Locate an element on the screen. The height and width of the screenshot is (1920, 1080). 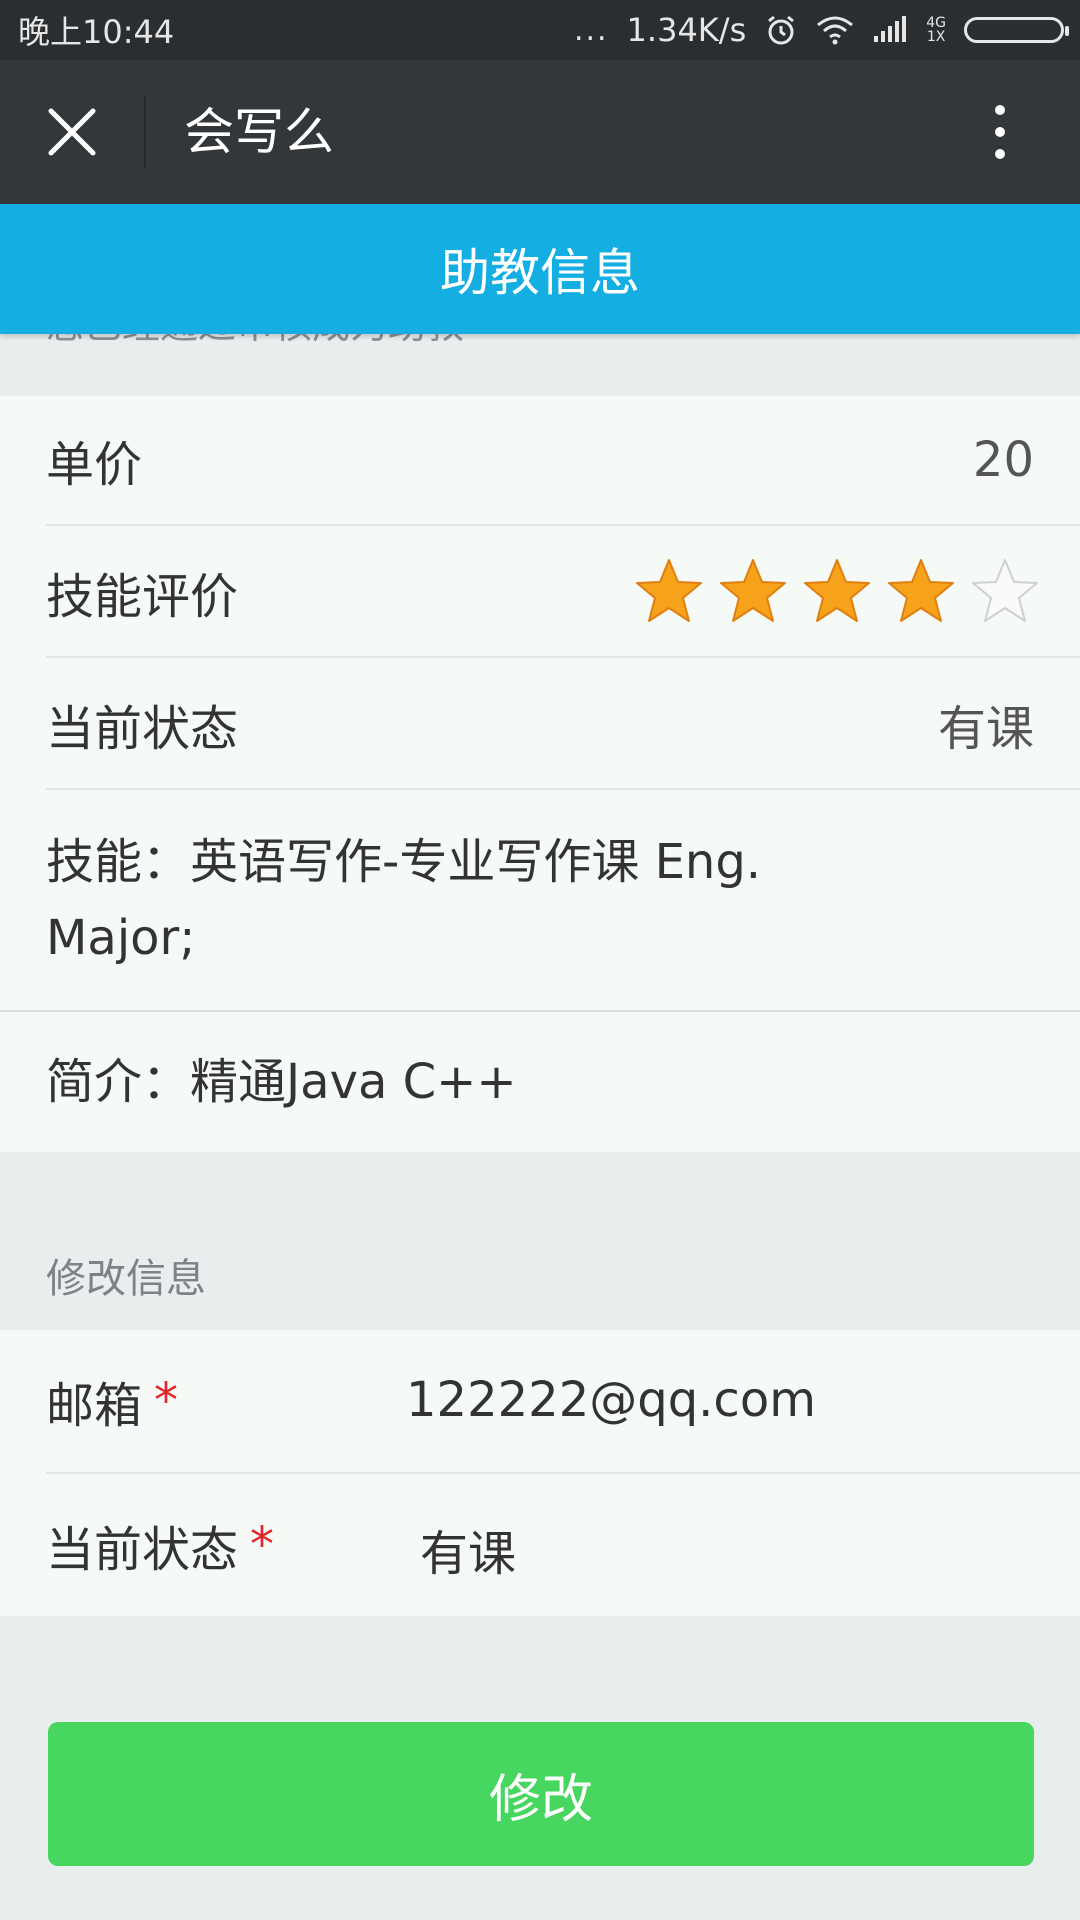
network-speed: 1.34K/s is located at coordinates (686, 30).